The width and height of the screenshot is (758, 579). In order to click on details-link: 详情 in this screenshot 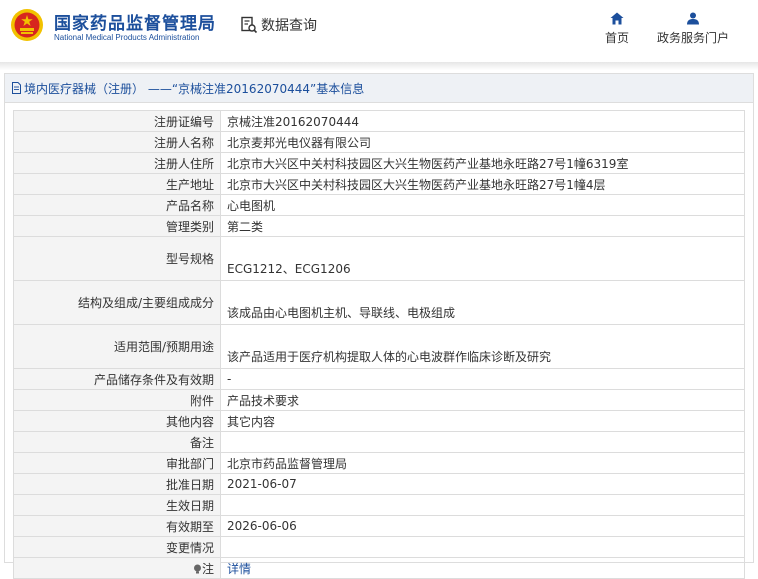, I will do `click(239, 569)`.